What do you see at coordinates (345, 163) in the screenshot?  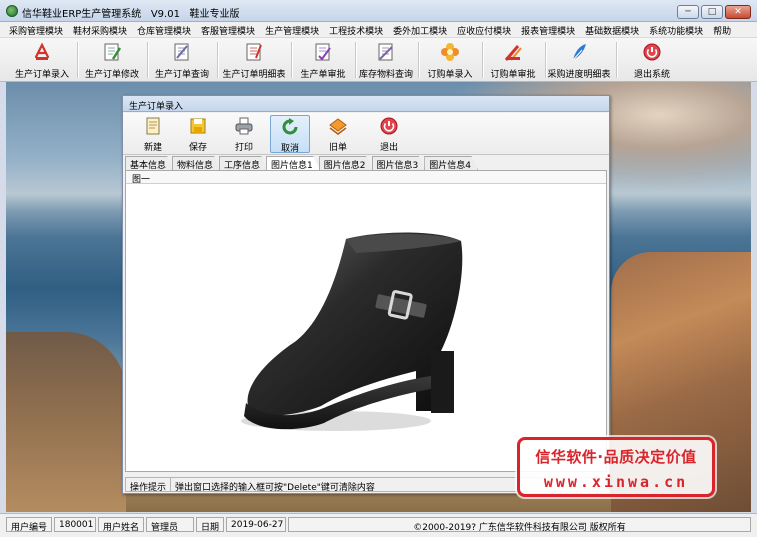 I see `tab-image-info-2: 图片信息2` at bounding box center [345, 163].